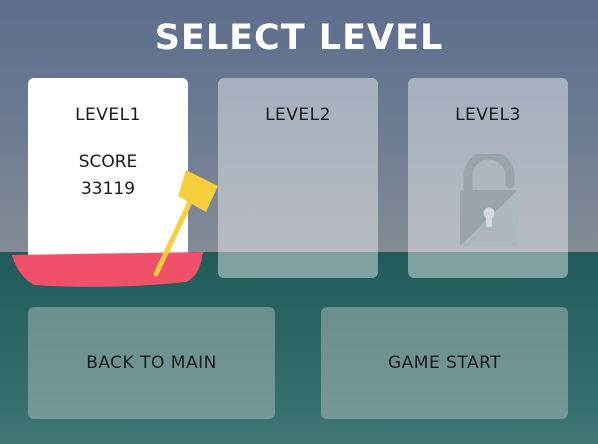  Describe the element at coordinates (298, 115) in the screenshot. I see `level-label: LEVEL2` at that location.